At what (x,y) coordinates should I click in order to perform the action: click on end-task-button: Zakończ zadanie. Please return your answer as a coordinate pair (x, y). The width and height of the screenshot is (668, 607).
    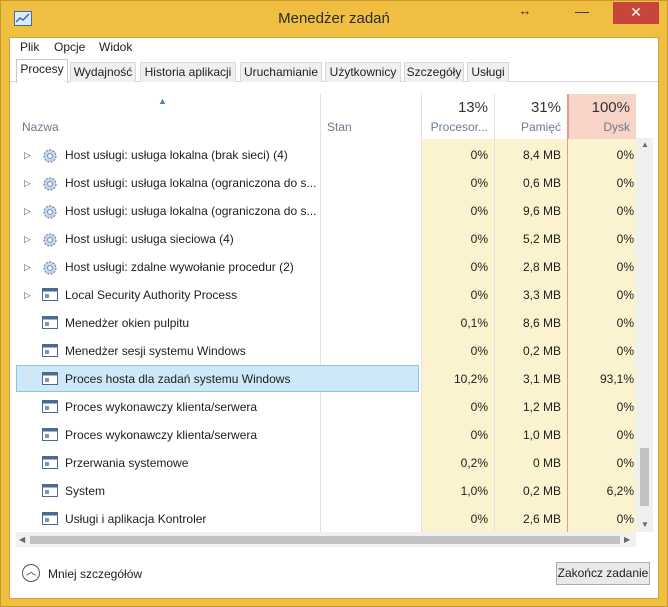
    Looking at the image, I should click on (603, 573).